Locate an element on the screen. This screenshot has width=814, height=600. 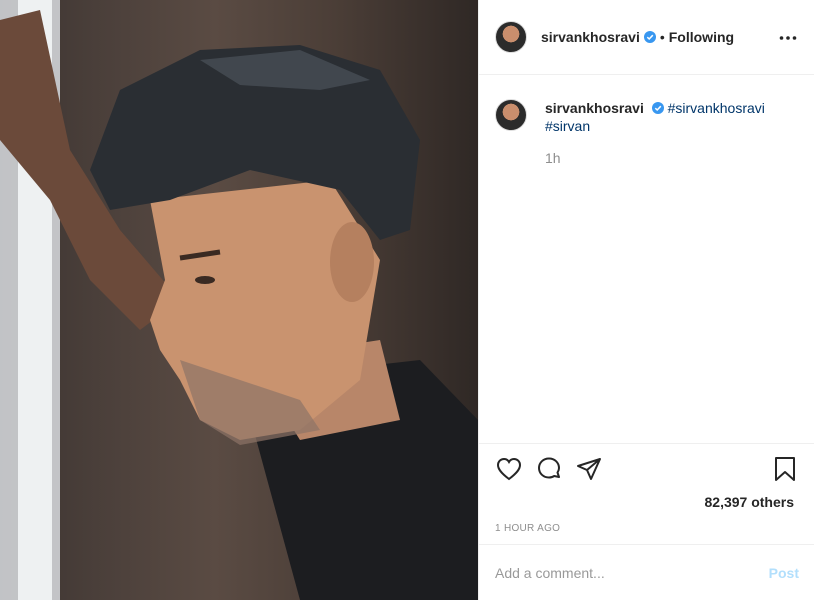
likes-count: 82,397 others is located at coordinates (750, 502).